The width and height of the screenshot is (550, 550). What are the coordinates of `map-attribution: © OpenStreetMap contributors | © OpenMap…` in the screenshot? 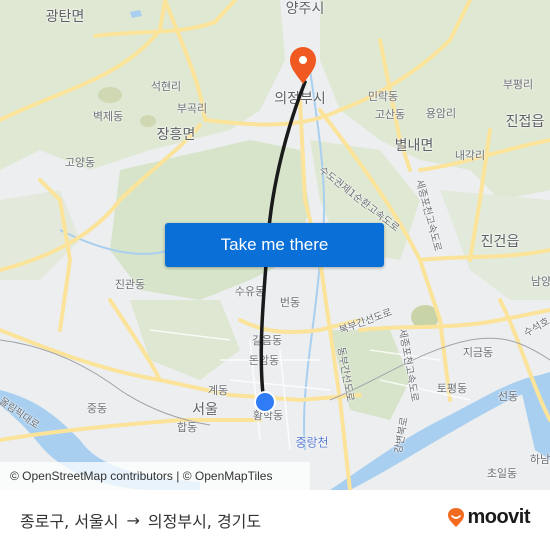 It's located at (155, 476).